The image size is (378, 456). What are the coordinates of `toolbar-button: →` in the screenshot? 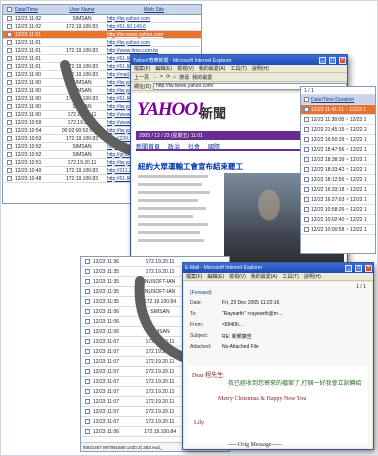 It's located at (154, 77).